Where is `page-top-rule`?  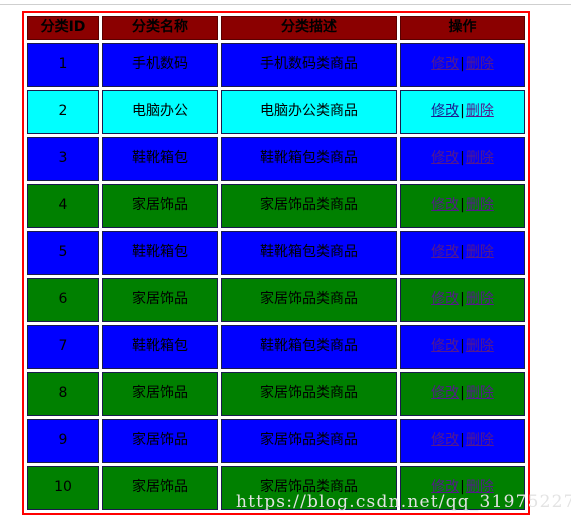 page-top-rule is located at coordinates (285, 4).